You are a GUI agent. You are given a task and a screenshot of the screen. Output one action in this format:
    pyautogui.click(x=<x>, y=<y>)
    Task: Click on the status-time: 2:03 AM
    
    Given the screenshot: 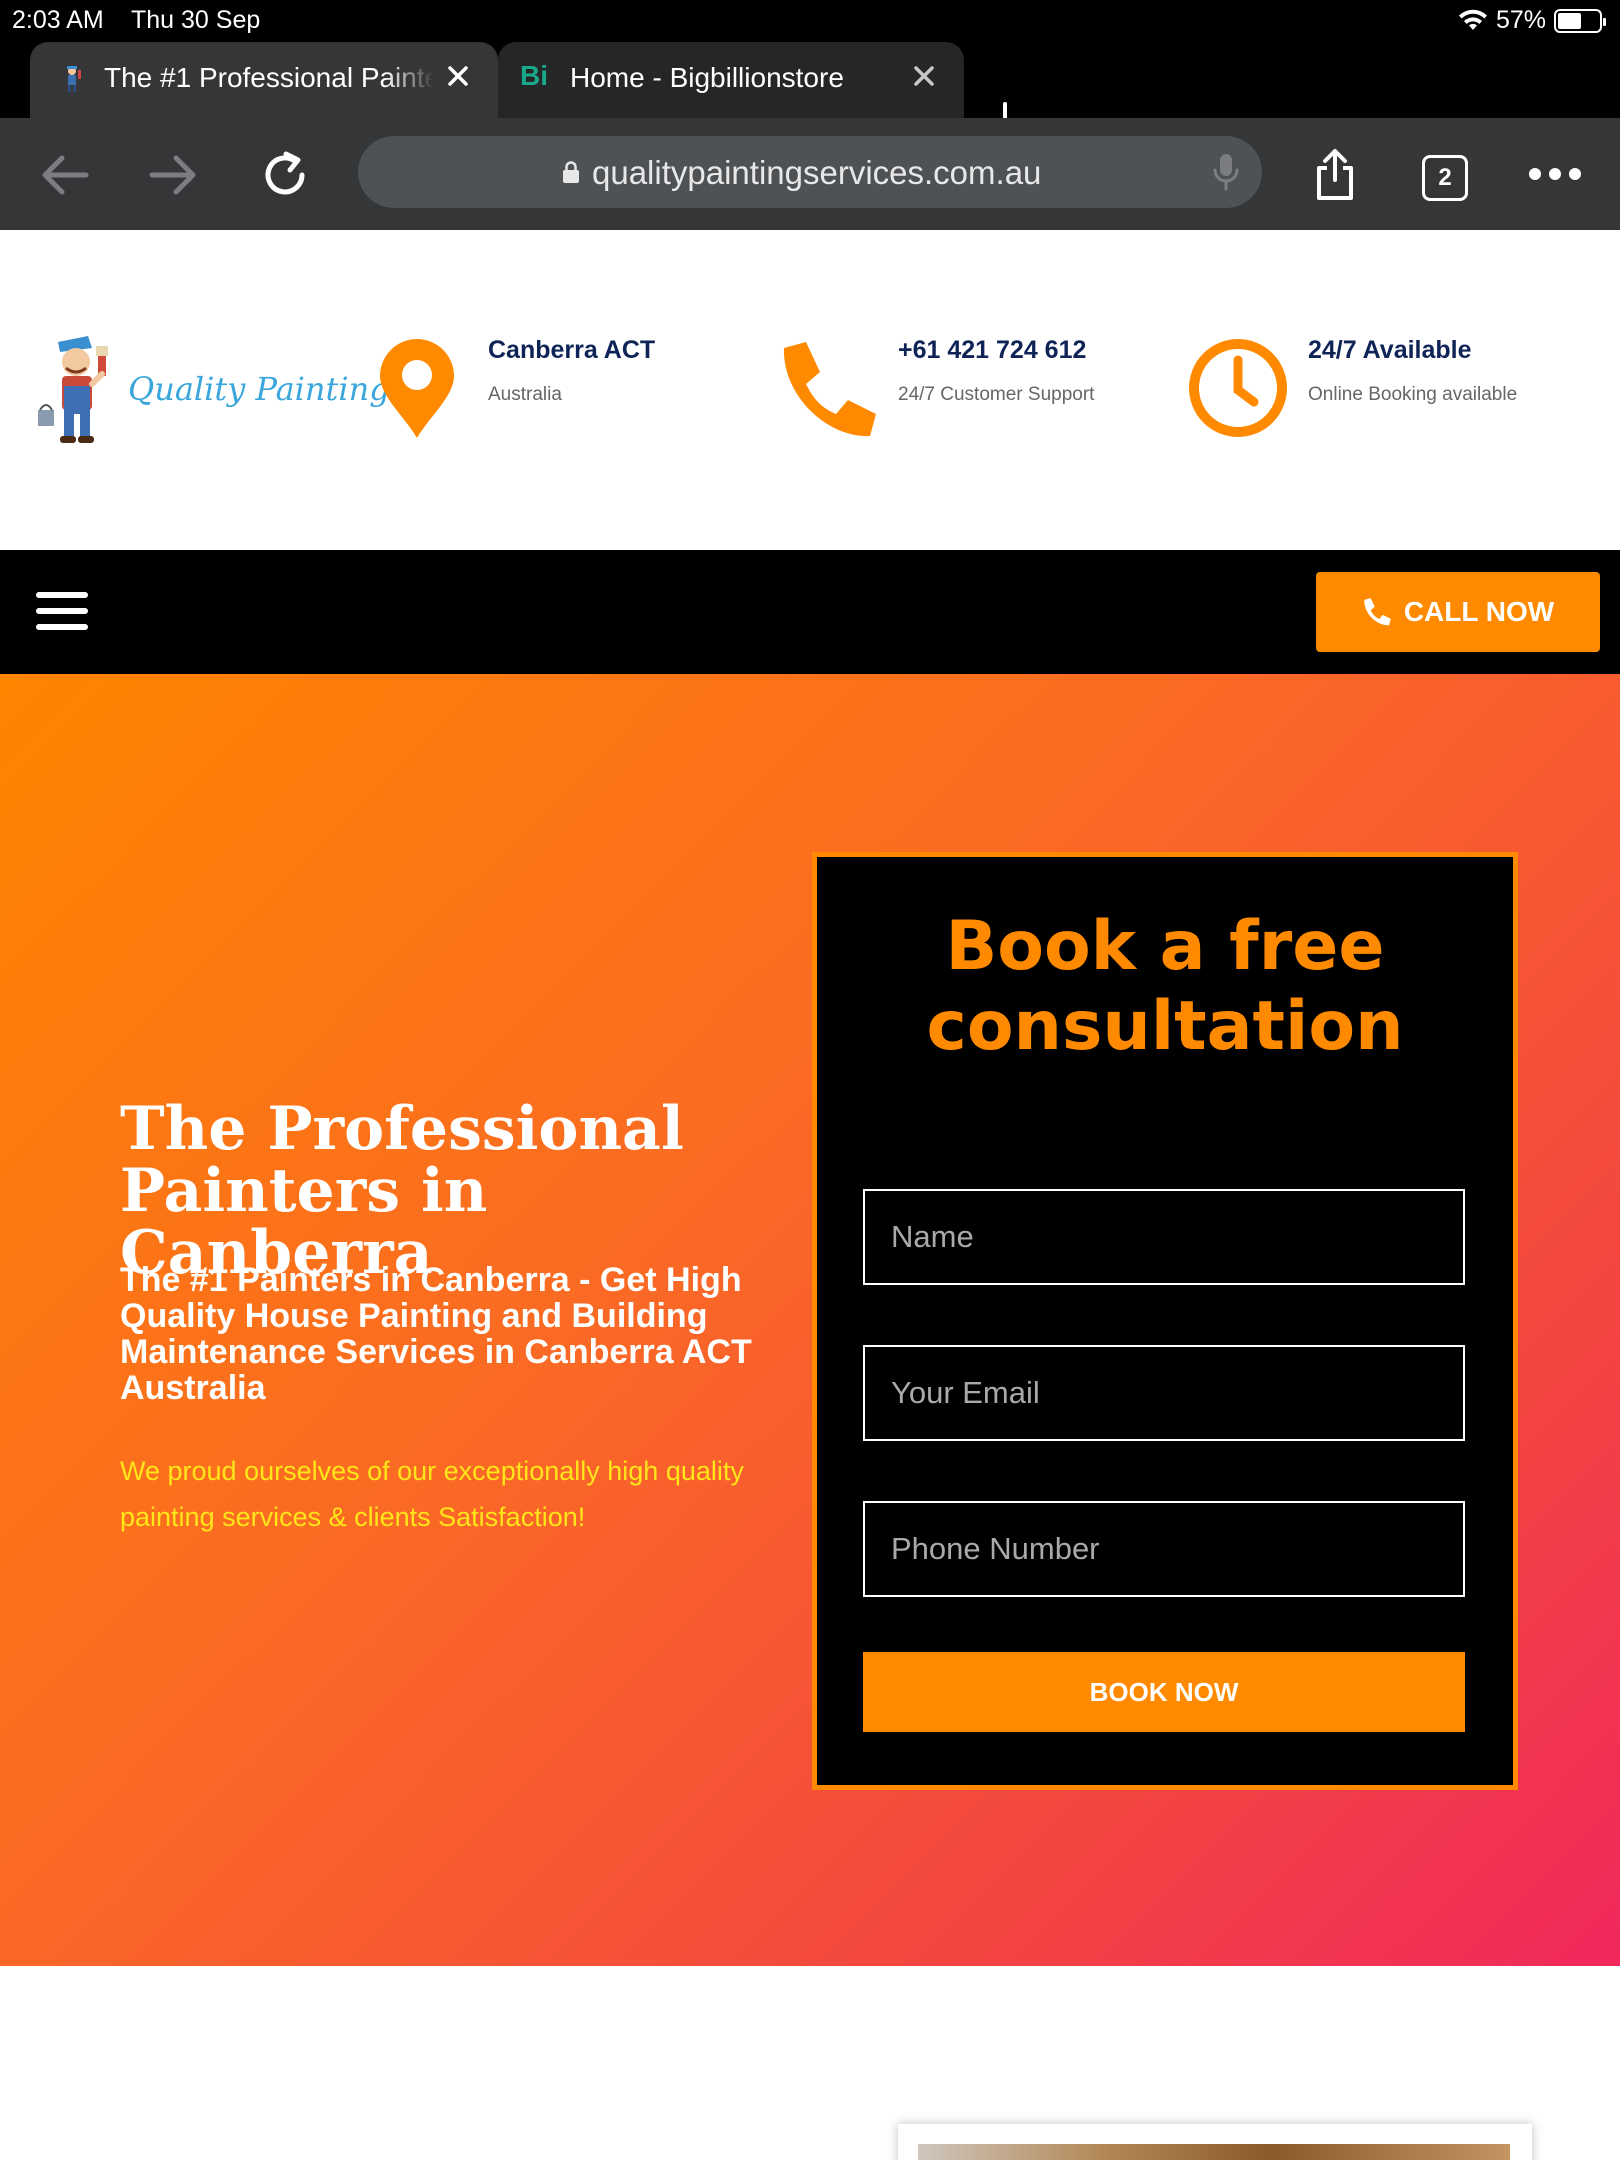 What is the action you would take?
    pyautogui.click(x=58, y=20)
    